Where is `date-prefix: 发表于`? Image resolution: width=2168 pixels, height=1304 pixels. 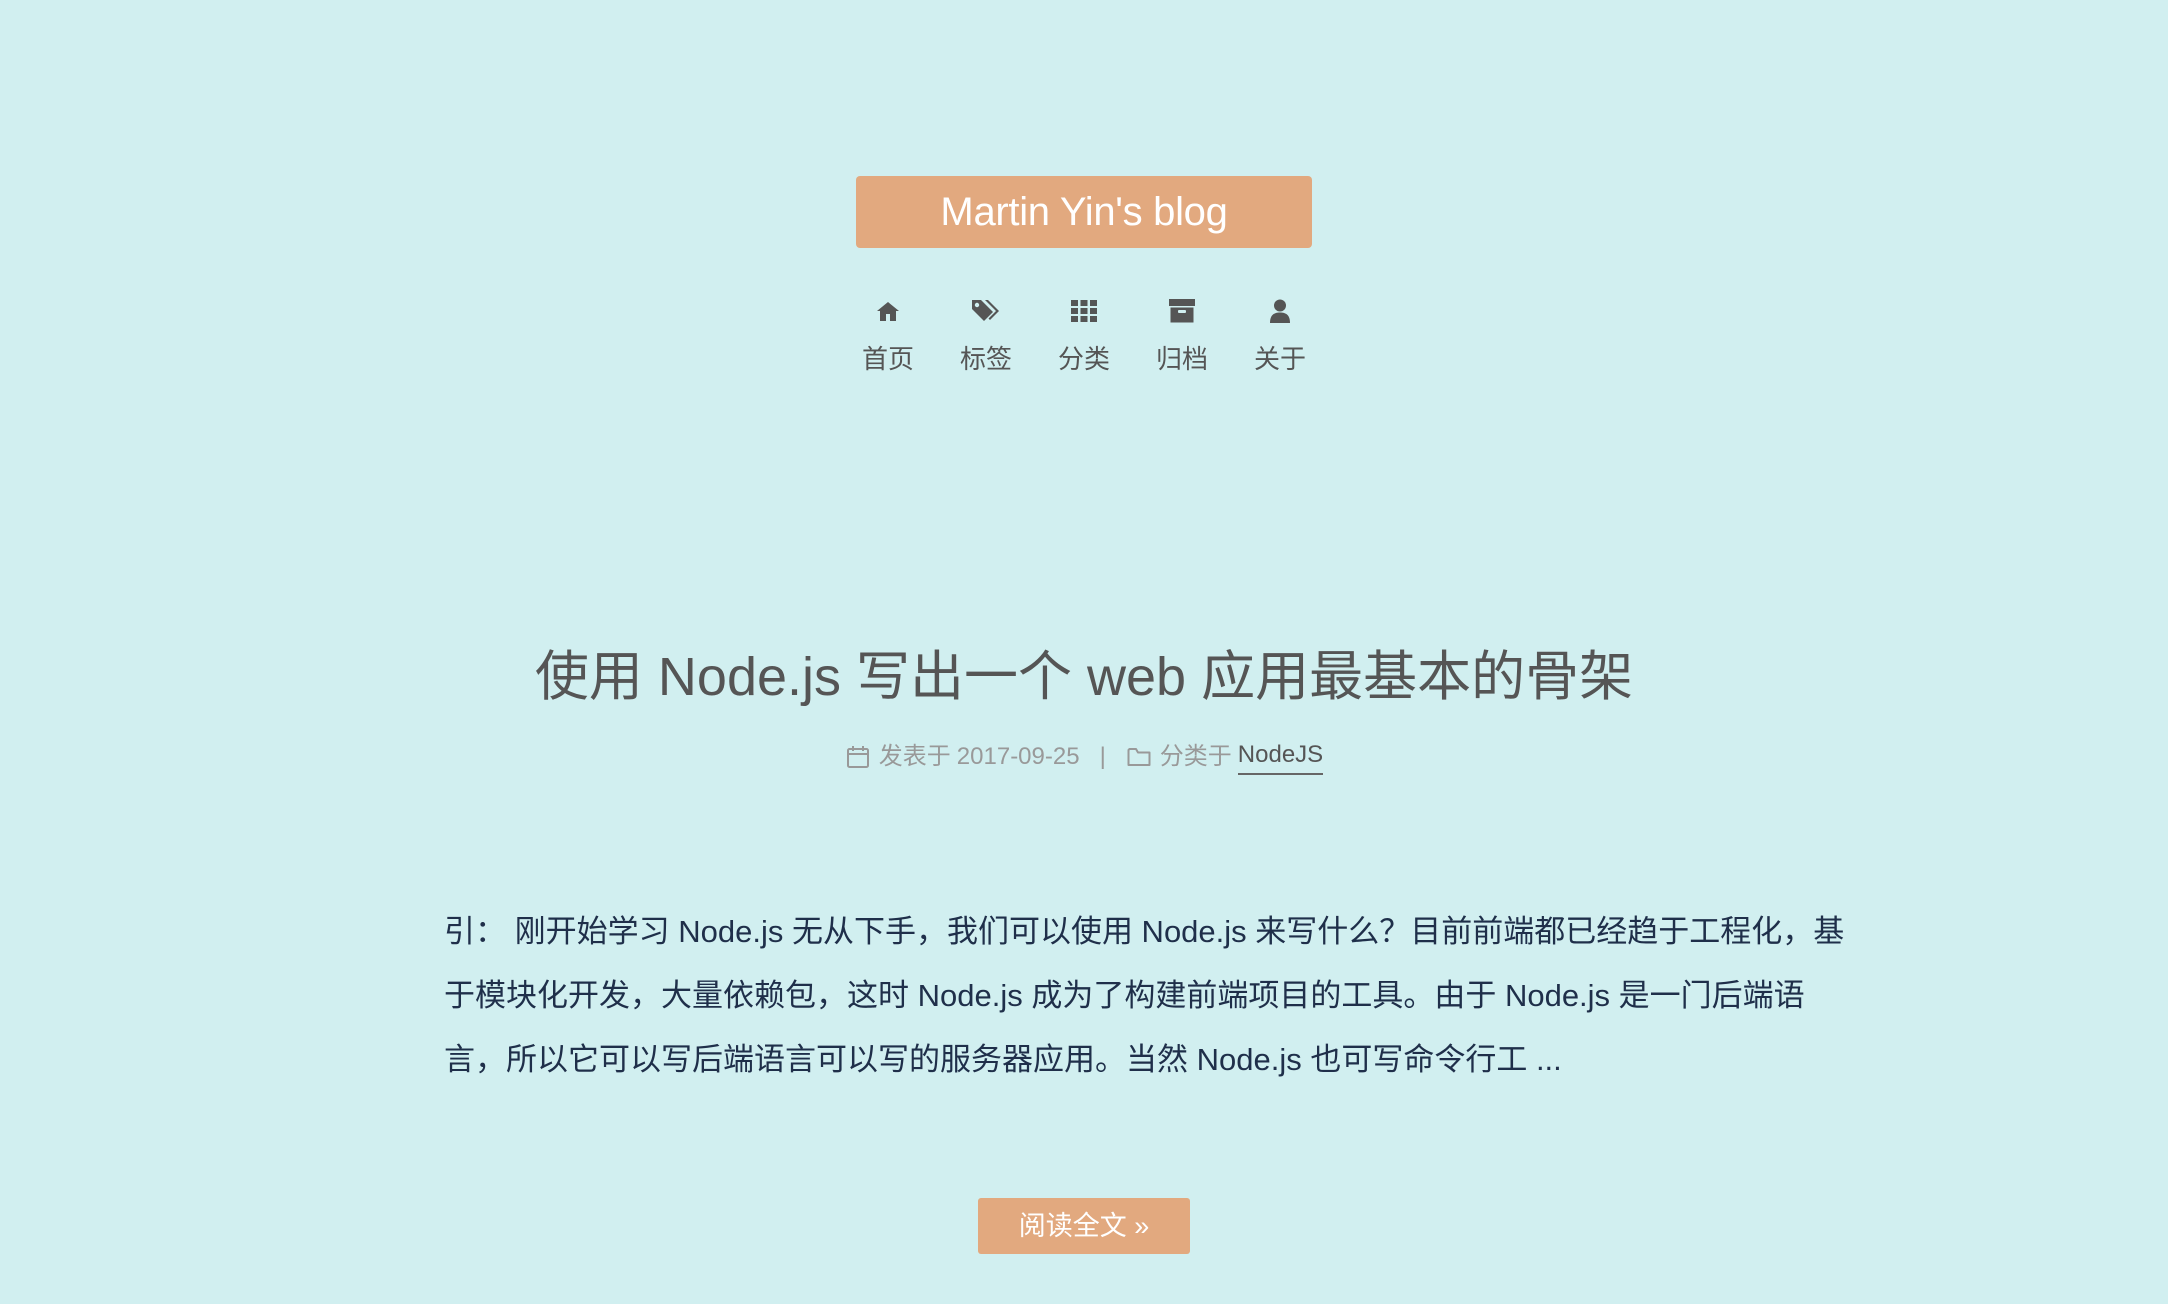
date-prefix: 发表于 is located at coordinates (914, 756).